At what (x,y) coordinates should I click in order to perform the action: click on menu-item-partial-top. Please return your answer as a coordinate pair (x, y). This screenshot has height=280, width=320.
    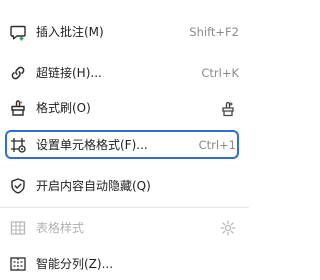
    Looking at the image, I should click on (124, 5).